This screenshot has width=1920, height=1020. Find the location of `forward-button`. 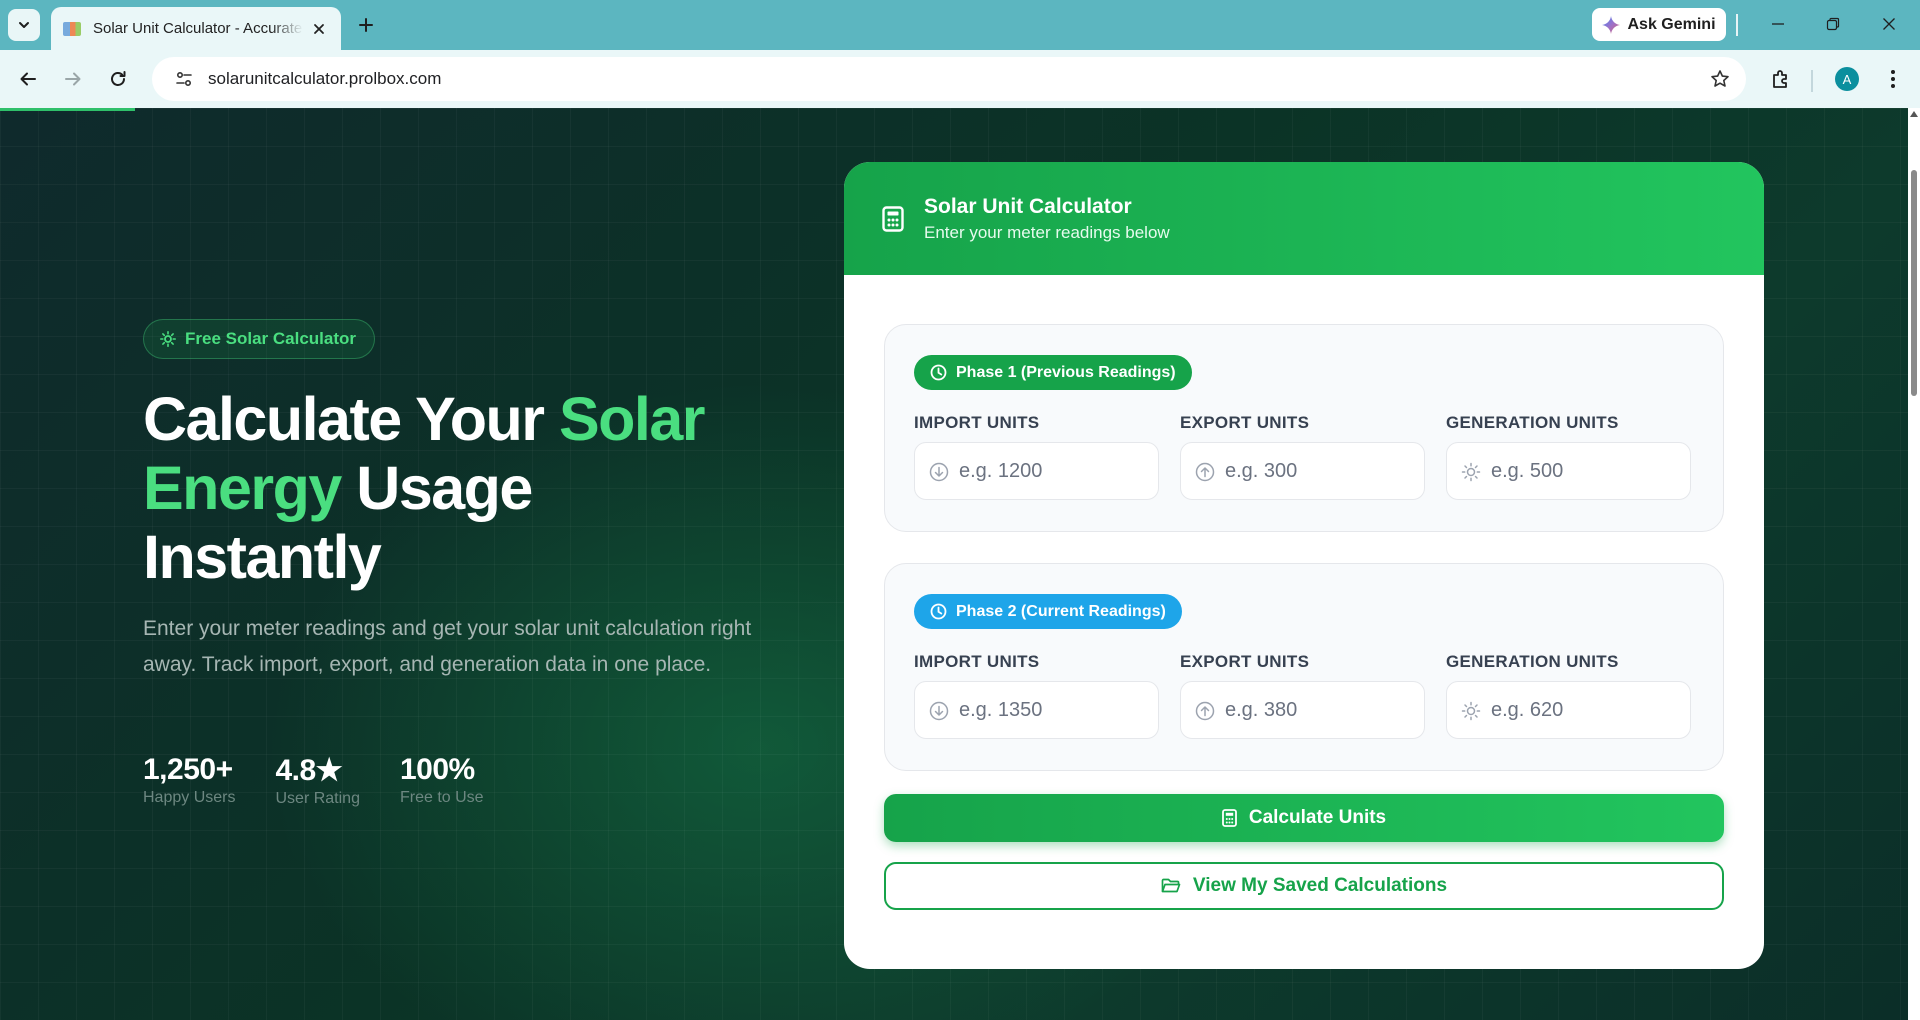

forward-button is located at coordinates (73, 79).